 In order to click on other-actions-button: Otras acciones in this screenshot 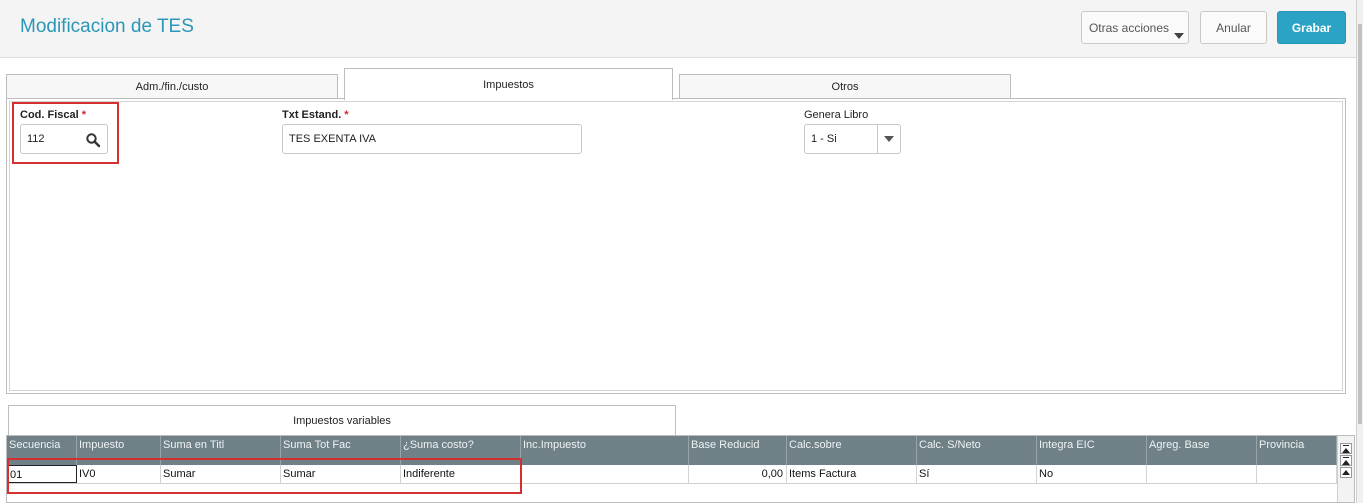, I will do `click(1135, 27)`.